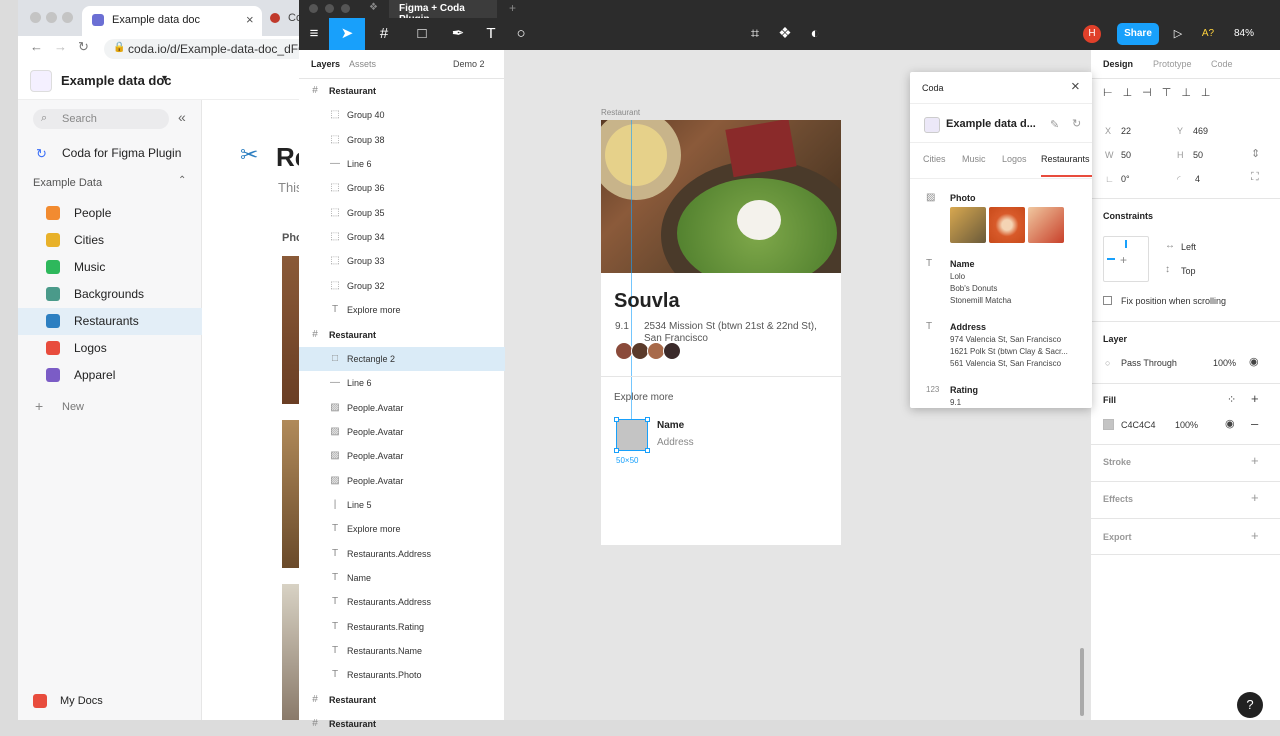 The height and width of the screenshot is (736, 1280). I want to click on h-field: 50, so click(1198, 155).